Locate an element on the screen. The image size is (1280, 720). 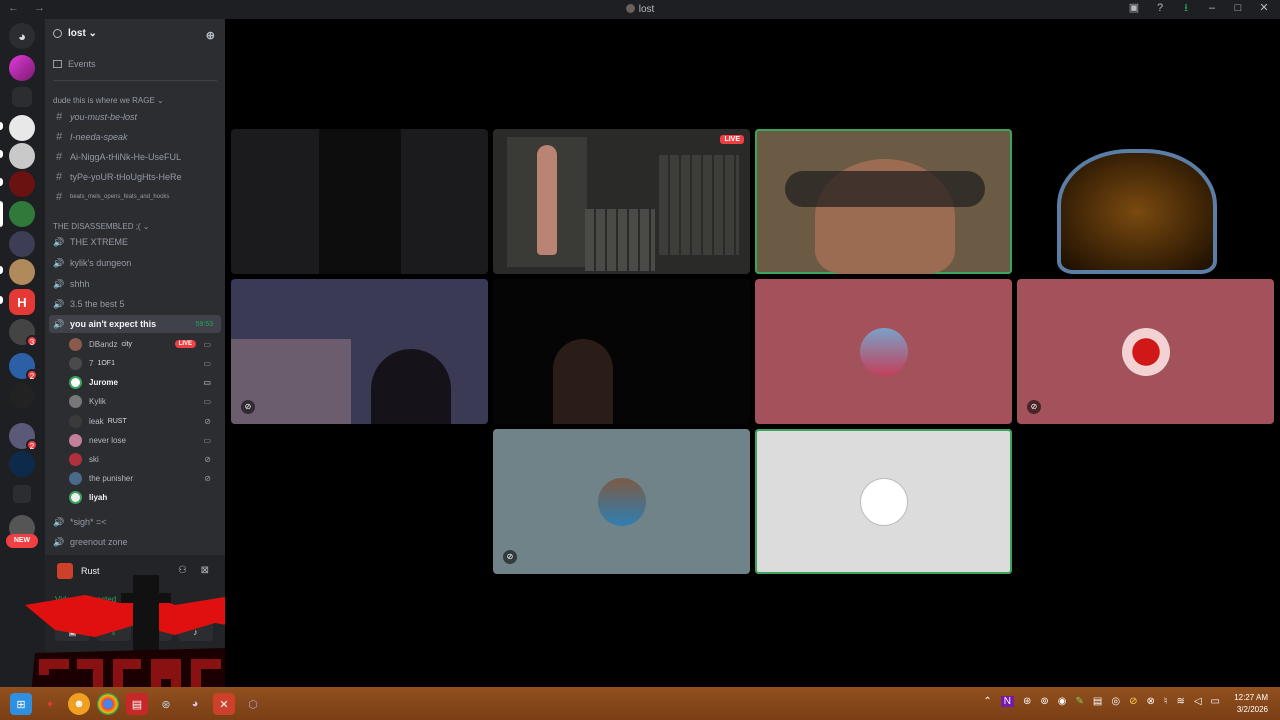
text-channel: # Ai-NiggA-tHiNk-He-UseFUL is located at coordinates (137, 157).